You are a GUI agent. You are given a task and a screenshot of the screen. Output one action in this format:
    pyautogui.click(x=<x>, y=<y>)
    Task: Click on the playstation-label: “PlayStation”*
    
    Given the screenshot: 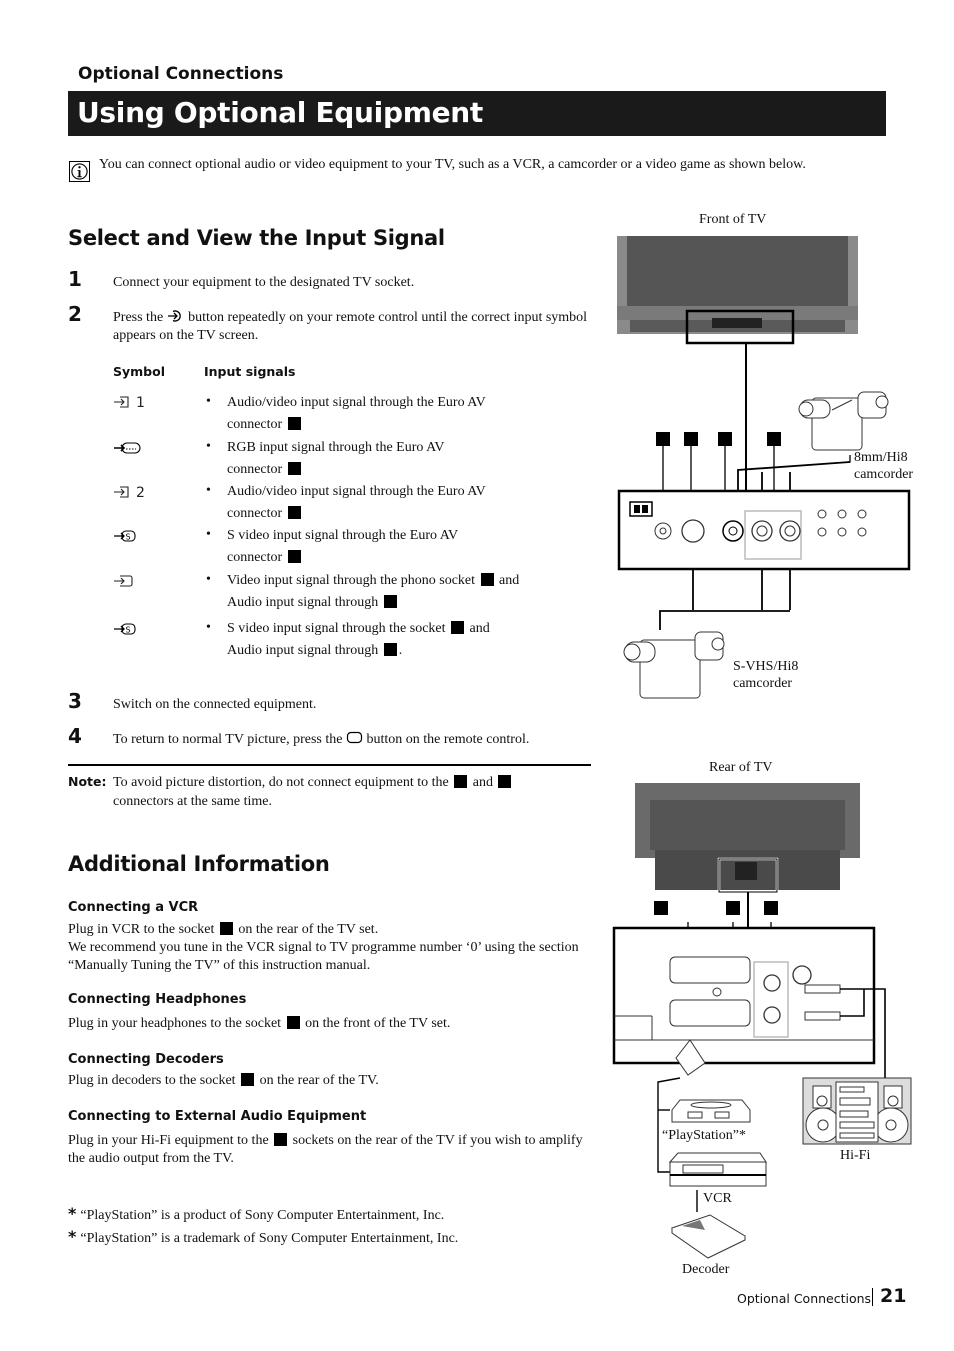 What is the action you would take?
    pyautogui.click(x=704, y=1135)
    